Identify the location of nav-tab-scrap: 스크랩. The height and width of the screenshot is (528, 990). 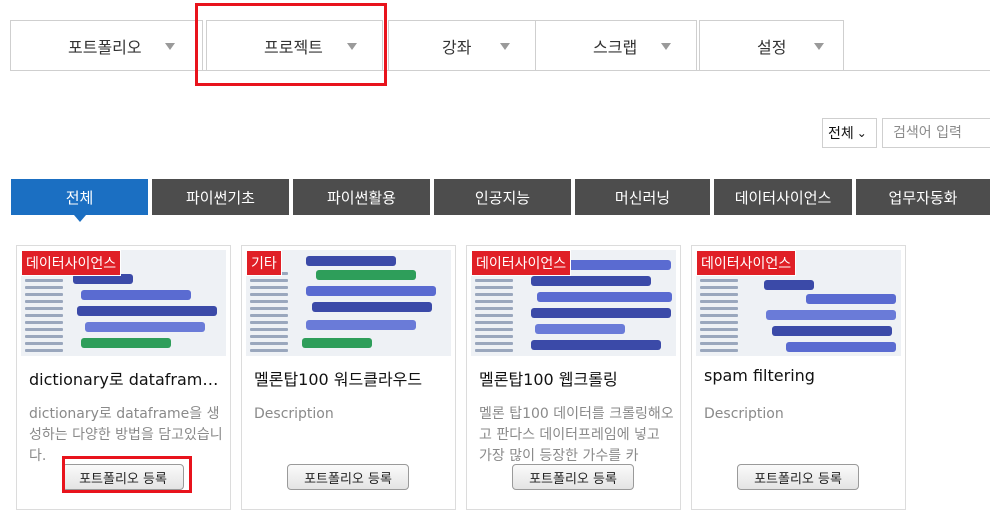
(616, 45).